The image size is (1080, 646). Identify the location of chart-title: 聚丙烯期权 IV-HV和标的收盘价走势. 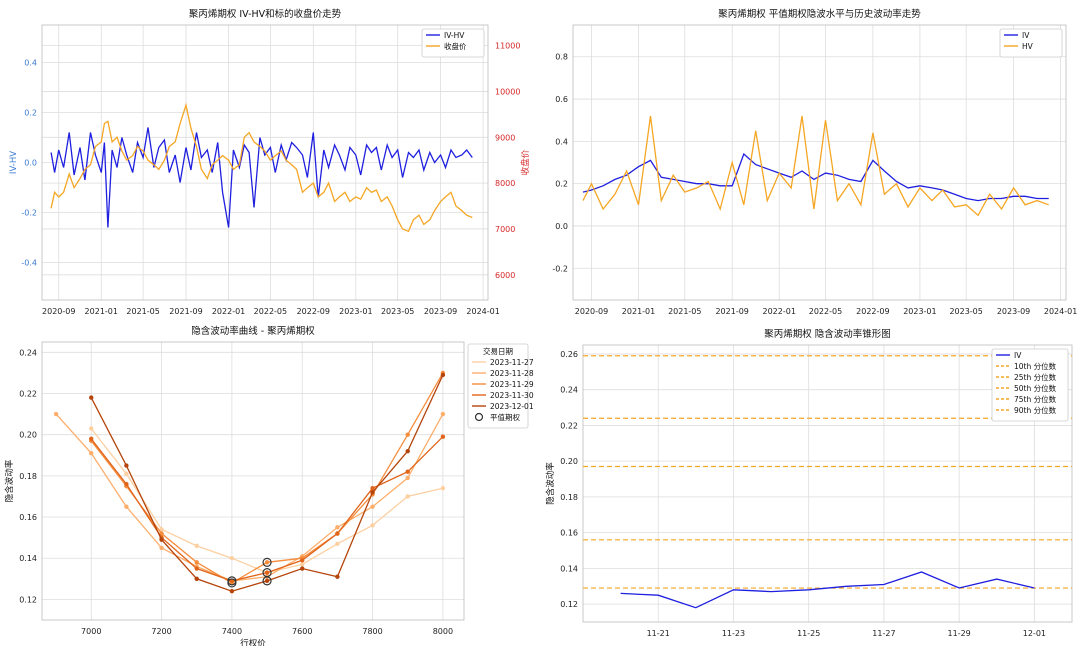
(265, 14).